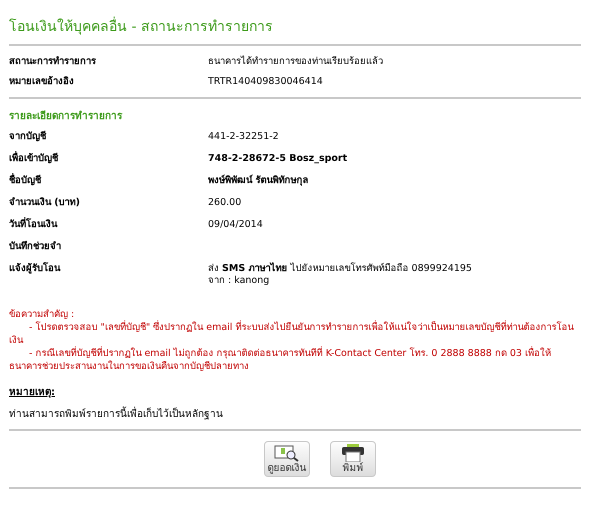 This screenshot has height=509, width=591. Describe the element at coordinates (33, 225) in the screenshot. I see `field-label: วันที่โอนเงิน` at that location.